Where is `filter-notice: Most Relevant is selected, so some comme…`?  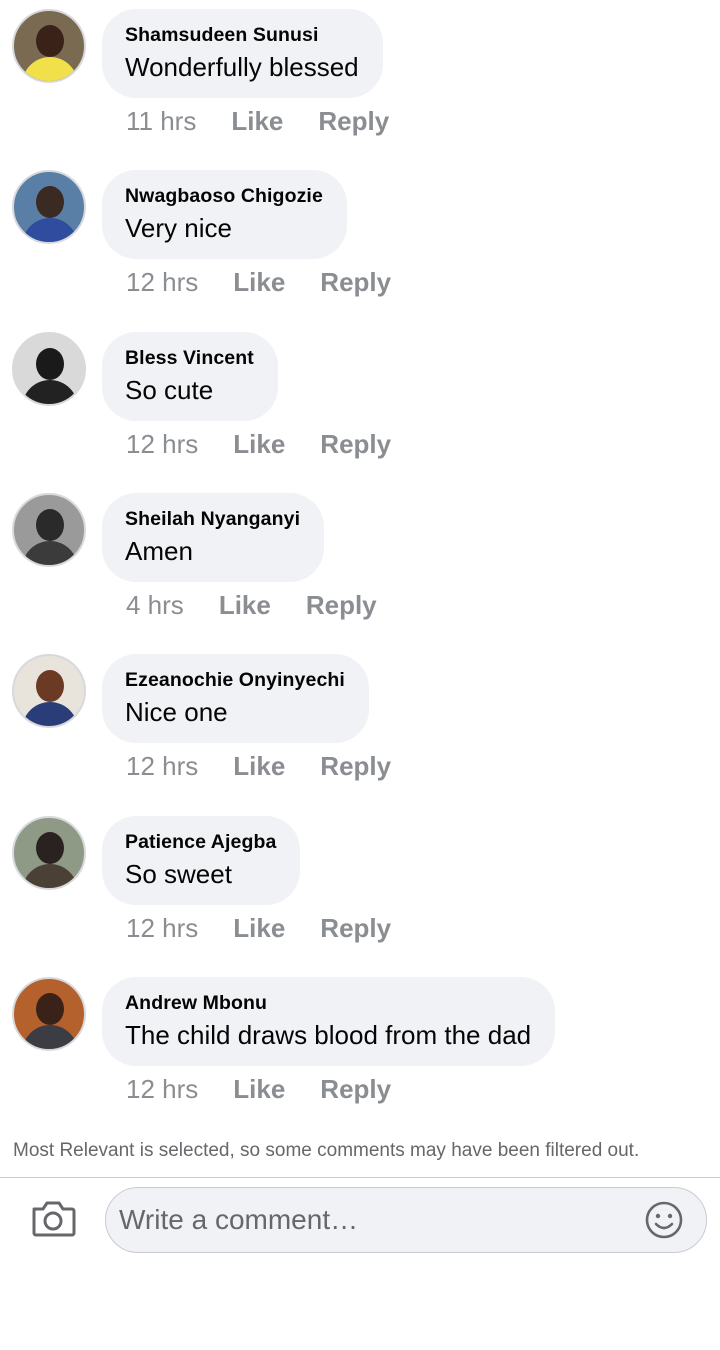 filter-notice: Most Relevant is selected, so some comme… is located at coordinates (326, 1150).